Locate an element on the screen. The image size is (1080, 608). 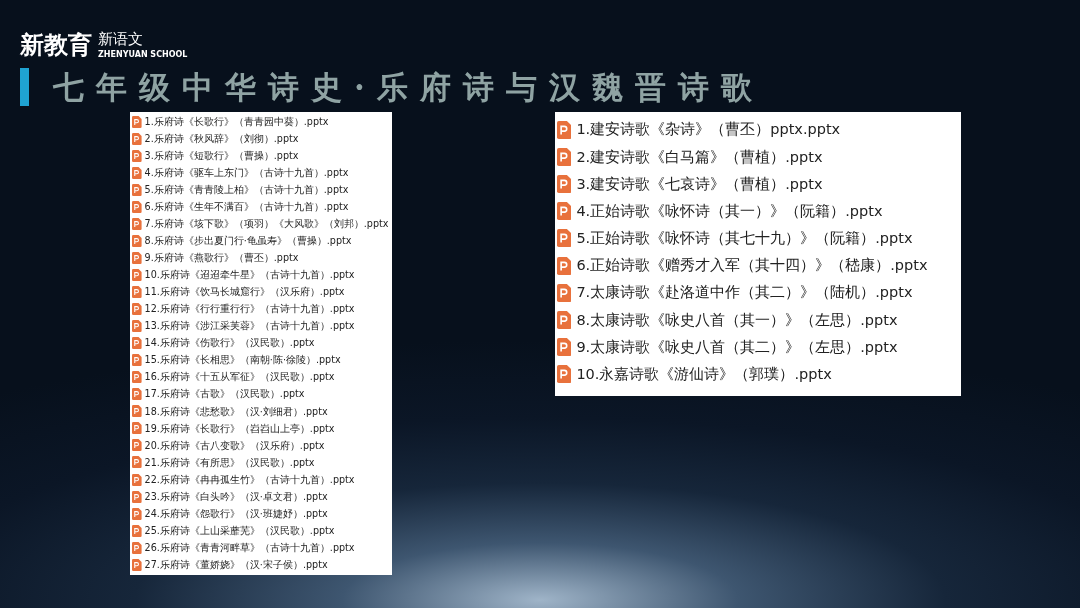
file-name: 27.乐府诗《董娇娆》（汉·宋子侯）.pptx is located at coordinates (236, 564).